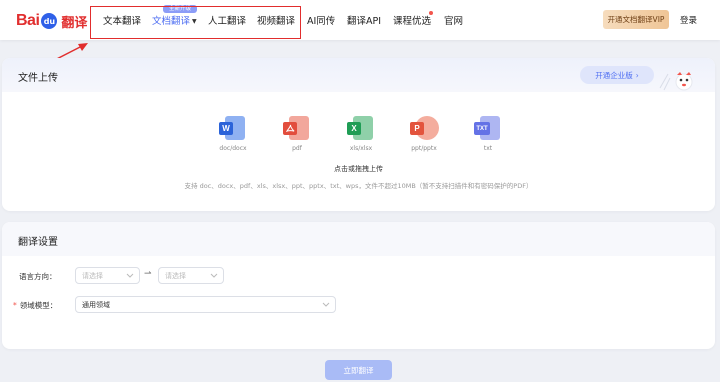 Image resolution: width=720 pixels, height=382 pixels. What do you see at coordinates (321, 20) in the screenshot?
I see `nav-item-ai-interpretation: AI同传` at bounding box center [321, 20].